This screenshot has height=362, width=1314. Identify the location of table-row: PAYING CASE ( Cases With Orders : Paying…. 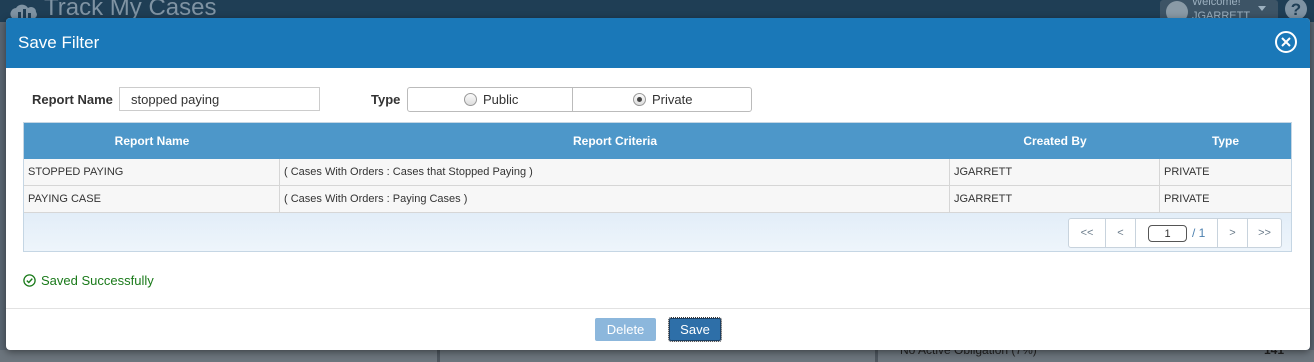
(657, 199).